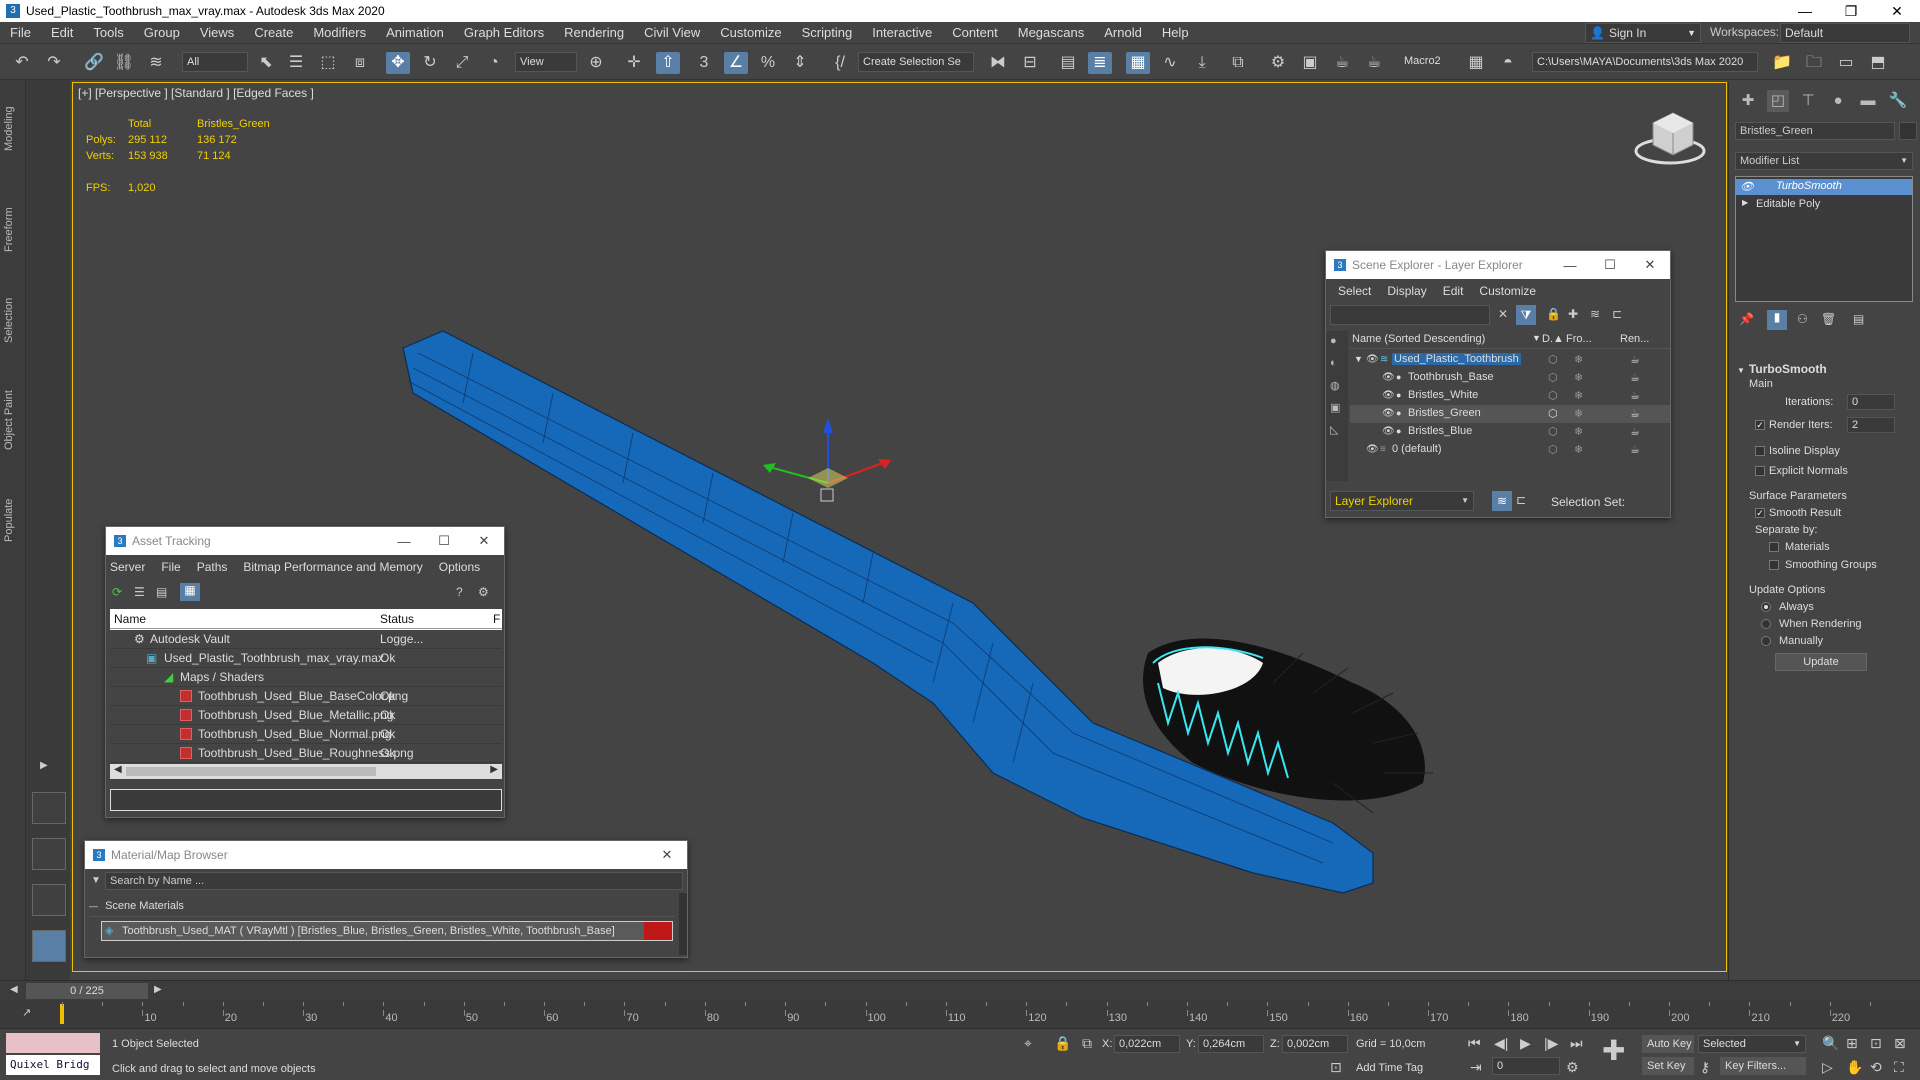  What do you see at coordinates (1824, 205) in the screenshot?
I see `stack-item-editable-poly: ▶ Editable Poly` at bounding box center [1824, 205].